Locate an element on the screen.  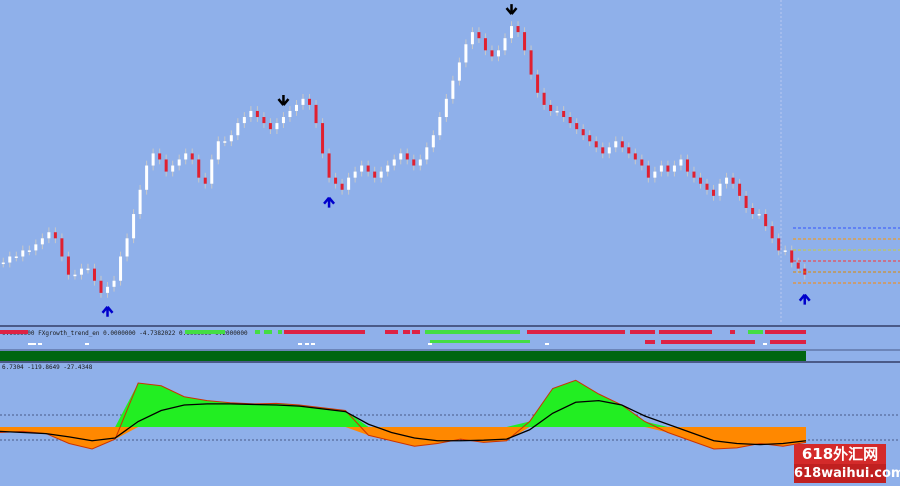
watermark-chinese: 618外汇网 is located at coordinates (840, 454).